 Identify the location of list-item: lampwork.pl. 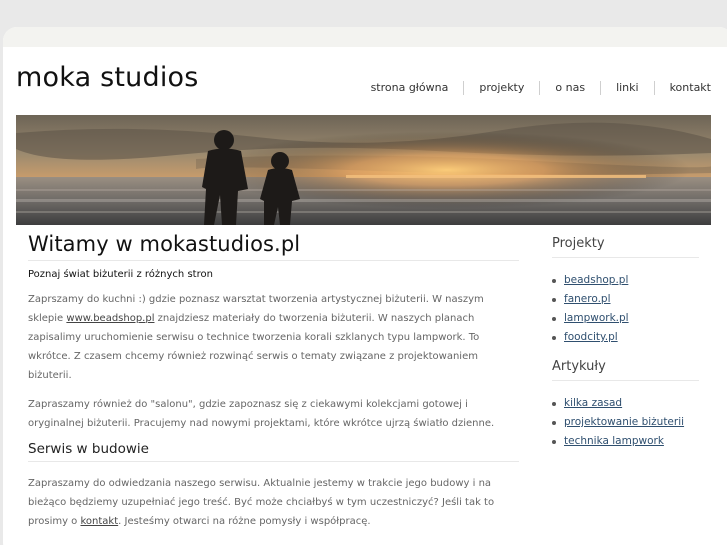
(625, 318).